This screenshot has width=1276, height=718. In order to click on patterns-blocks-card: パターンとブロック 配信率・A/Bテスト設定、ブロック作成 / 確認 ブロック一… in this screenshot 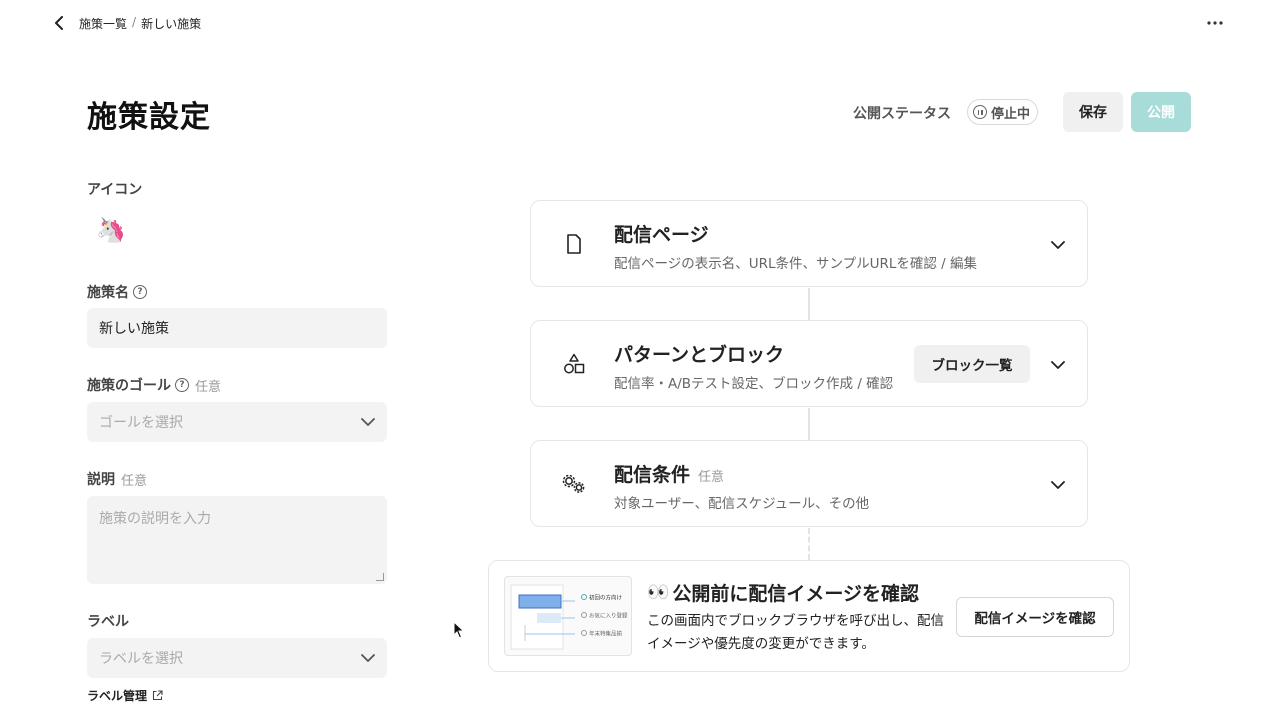, I will do `click(809, 363)`.